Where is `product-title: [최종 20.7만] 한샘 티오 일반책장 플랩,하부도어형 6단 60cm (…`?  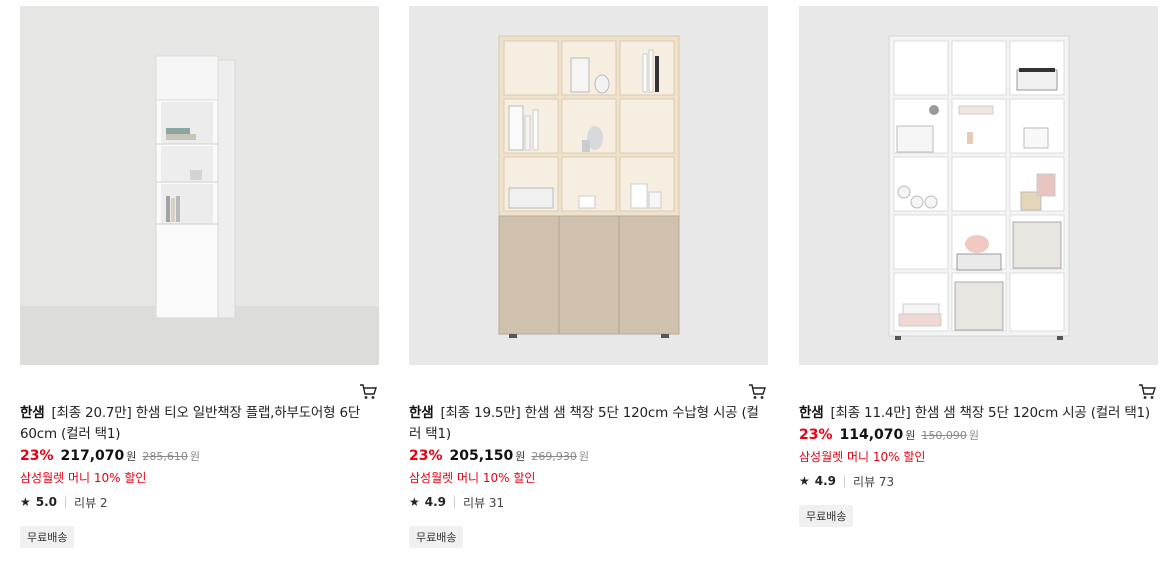
product-title: [최종 20.7만] 한샘 티오 일반책장 플랩,하부도어형 6단 60cm (… is located at coordinates (190, 423).